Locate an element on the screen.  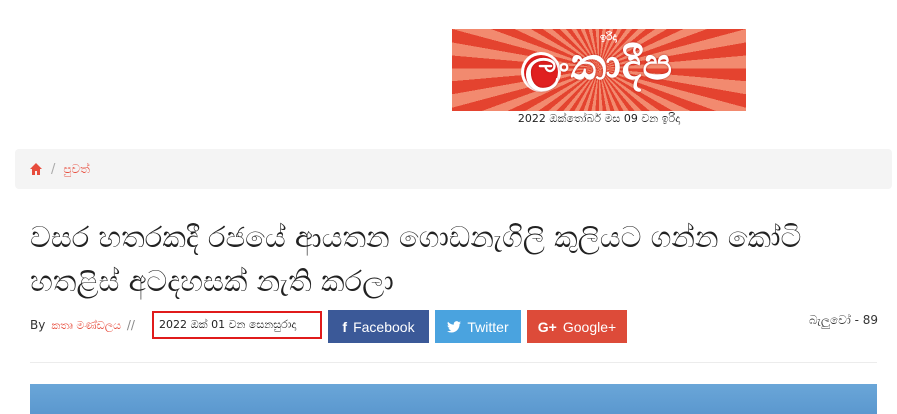
twitter-share-button: Twitter is located at coordinates (478, 326).